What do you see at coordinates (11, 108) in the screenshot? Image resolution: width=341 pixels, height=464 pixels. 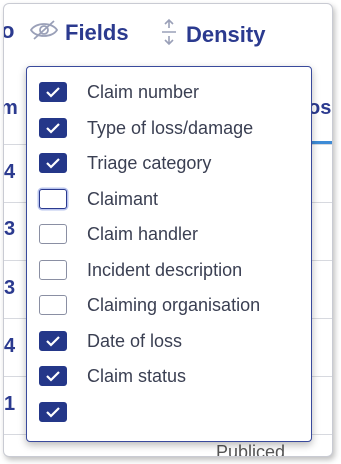 I see `column-header-partial: m` at bounding box center [11, 108].